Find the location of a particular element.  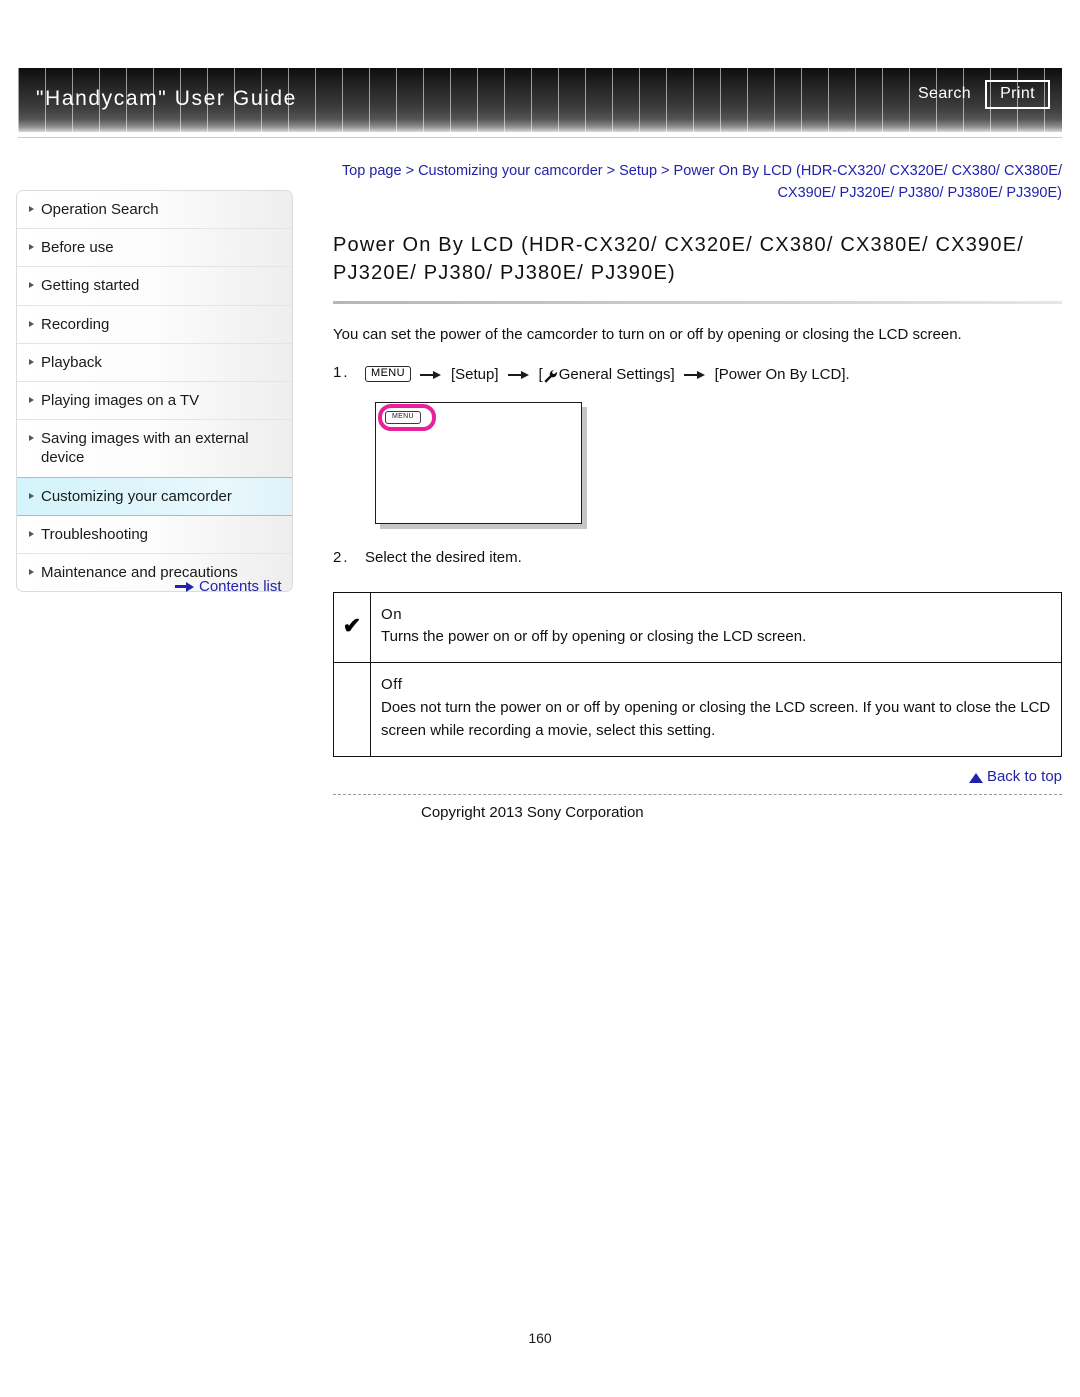

step-1-power-on-by-lcd-label: [Power On By LCD]. is located at coordinates (782, 374).